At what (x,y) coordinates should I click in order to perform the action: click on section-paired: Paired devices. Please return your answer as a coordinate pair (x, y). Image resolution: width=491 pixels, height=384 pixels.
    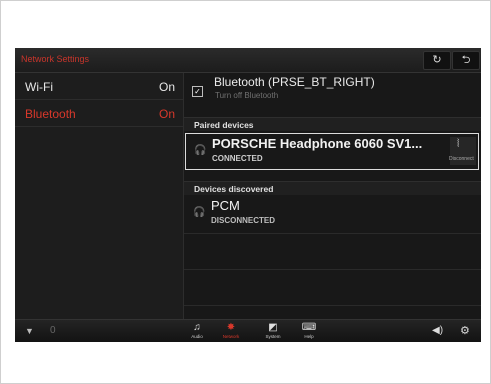
    Looking at the image, I should click on (332, 124).